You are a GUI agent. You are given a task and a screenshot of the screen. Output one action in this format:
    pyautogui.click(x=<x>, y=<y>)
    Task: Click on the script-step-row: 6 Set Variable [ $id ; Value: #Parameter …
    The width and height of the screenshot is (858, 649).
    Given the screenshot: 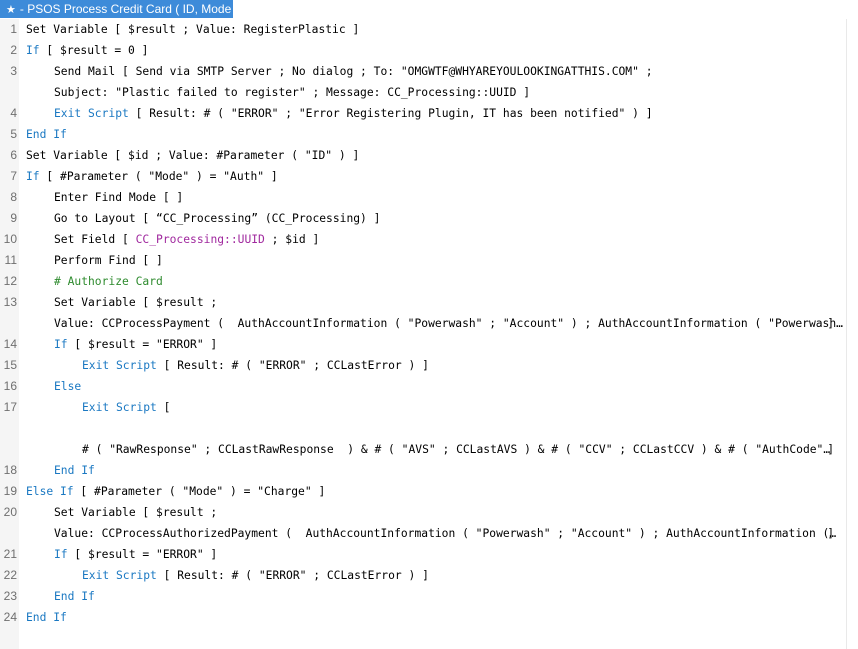 What is the action you would take?
    pyautogui.click(x=429, y=155)
    